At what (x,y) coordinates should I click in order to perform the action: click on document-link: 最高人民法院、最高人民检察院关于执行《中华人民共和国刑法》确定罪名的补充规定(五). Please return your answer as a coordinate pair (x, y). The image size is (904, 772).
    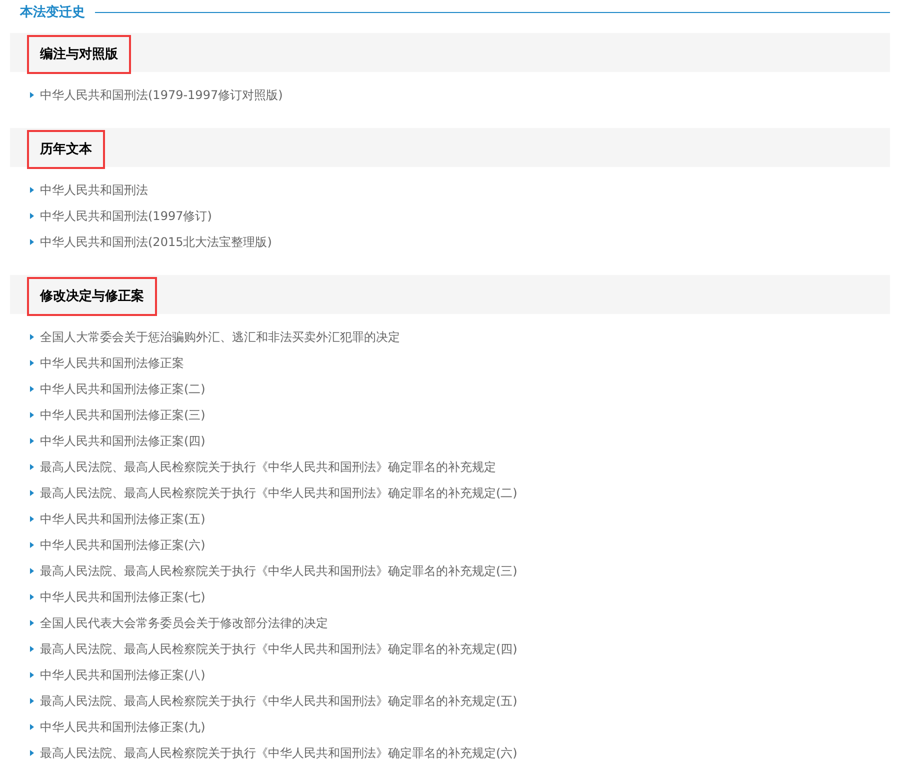
    Looking at the image, I should click on (279, 701).